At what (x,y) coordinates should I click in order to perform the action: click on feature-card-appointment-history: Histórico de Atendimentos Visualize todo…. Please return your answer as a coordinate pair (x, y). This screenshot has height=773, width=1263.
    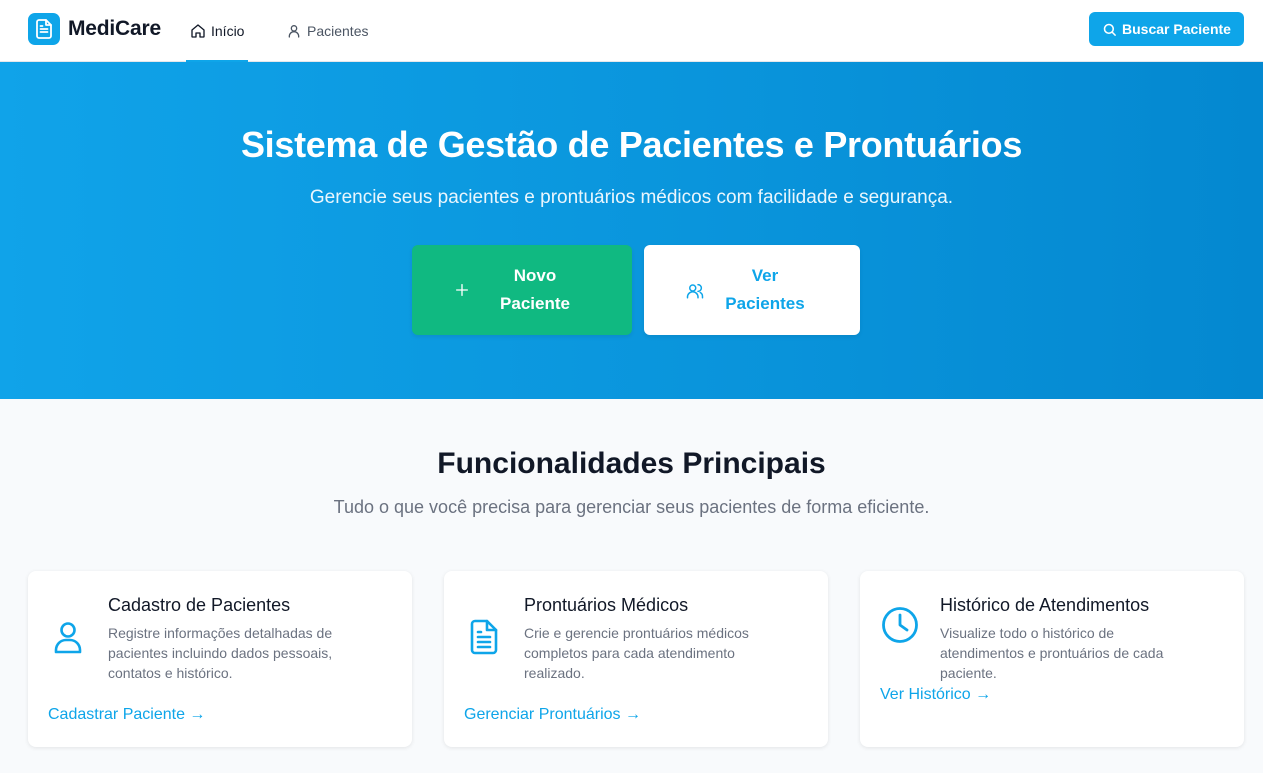
    Looking at the image, I should click on (1052, 659).